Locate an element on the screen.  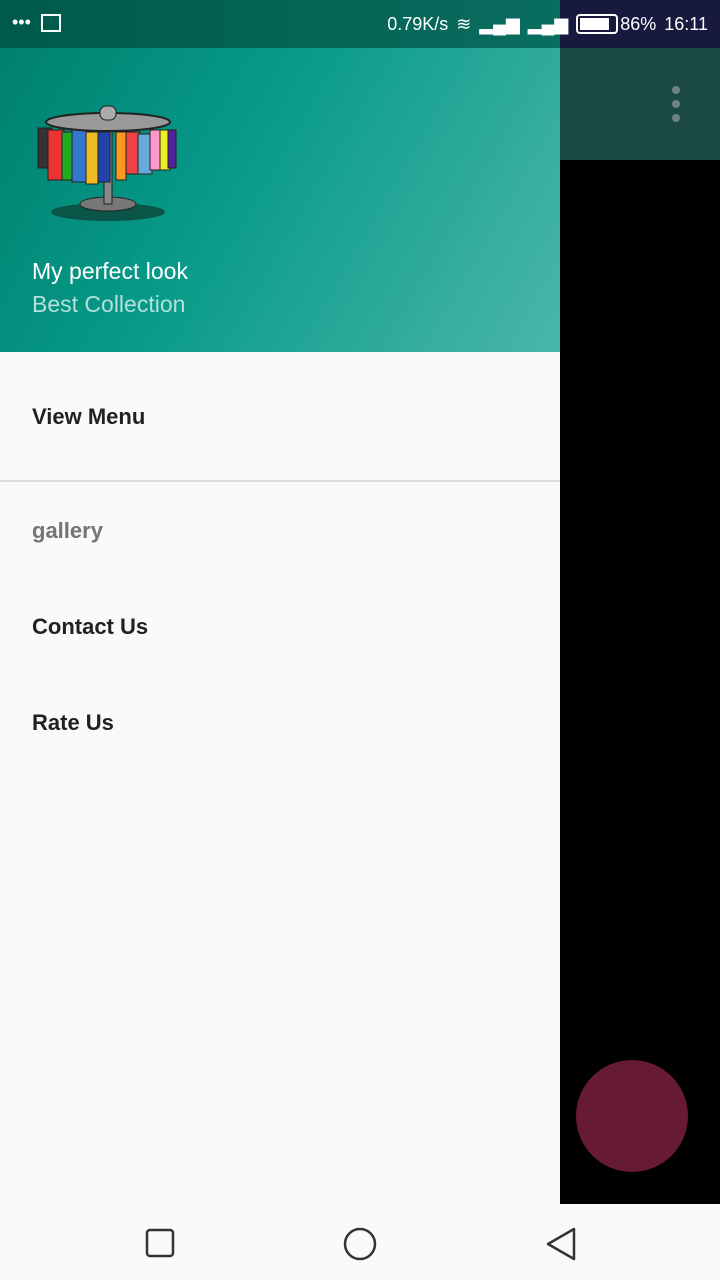
home-button-icon is located at coordinates (360, 1244).